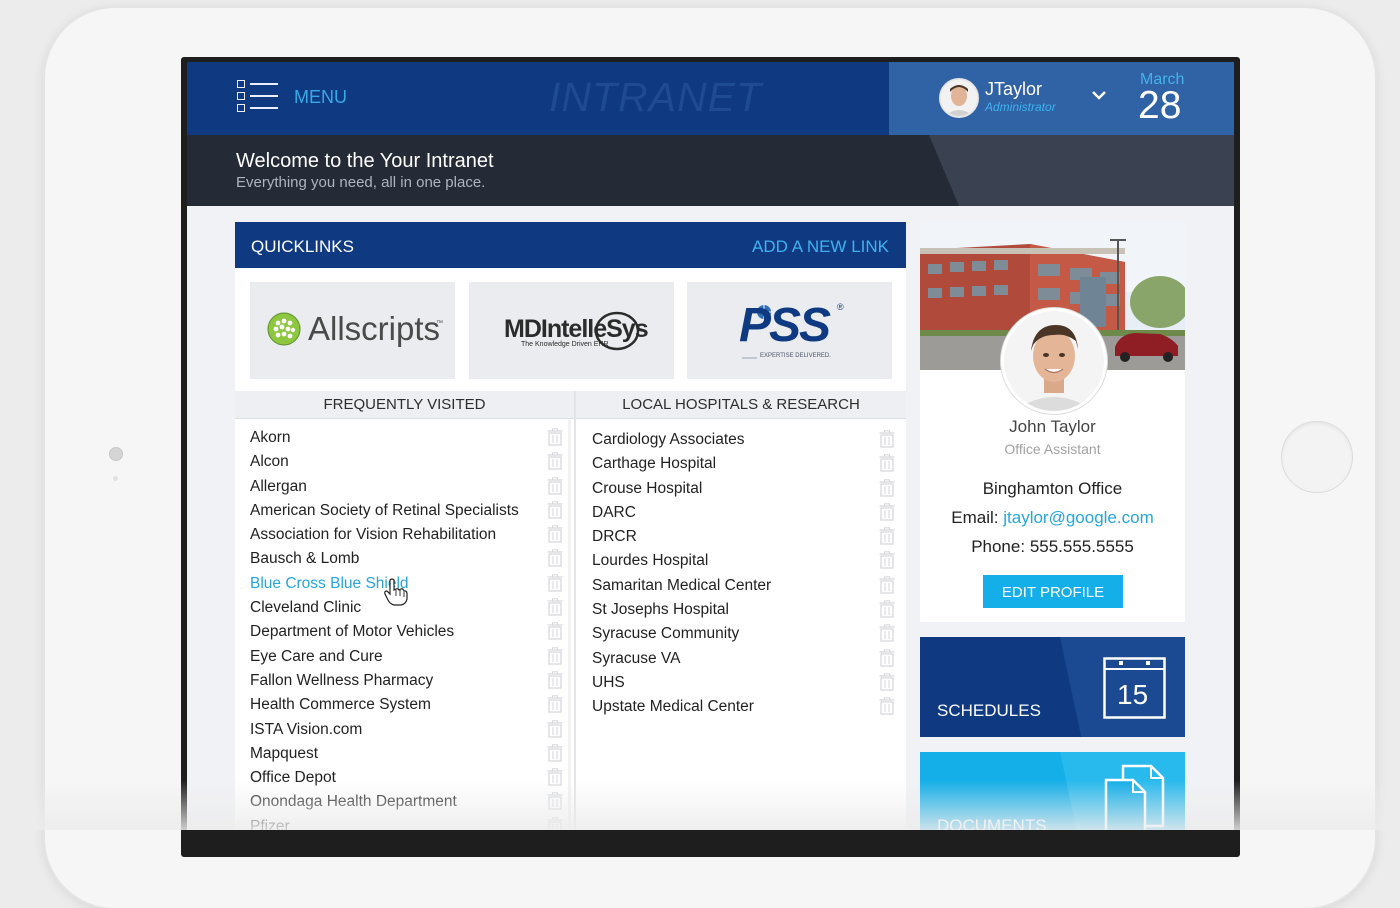 This screenshot has height=908, width=1400. Describe the element at coordinates (741, 405) in the screenshot. I see `local-hospitals-heading: LOCAL HOSPITALS & RESEARCH` at that location.